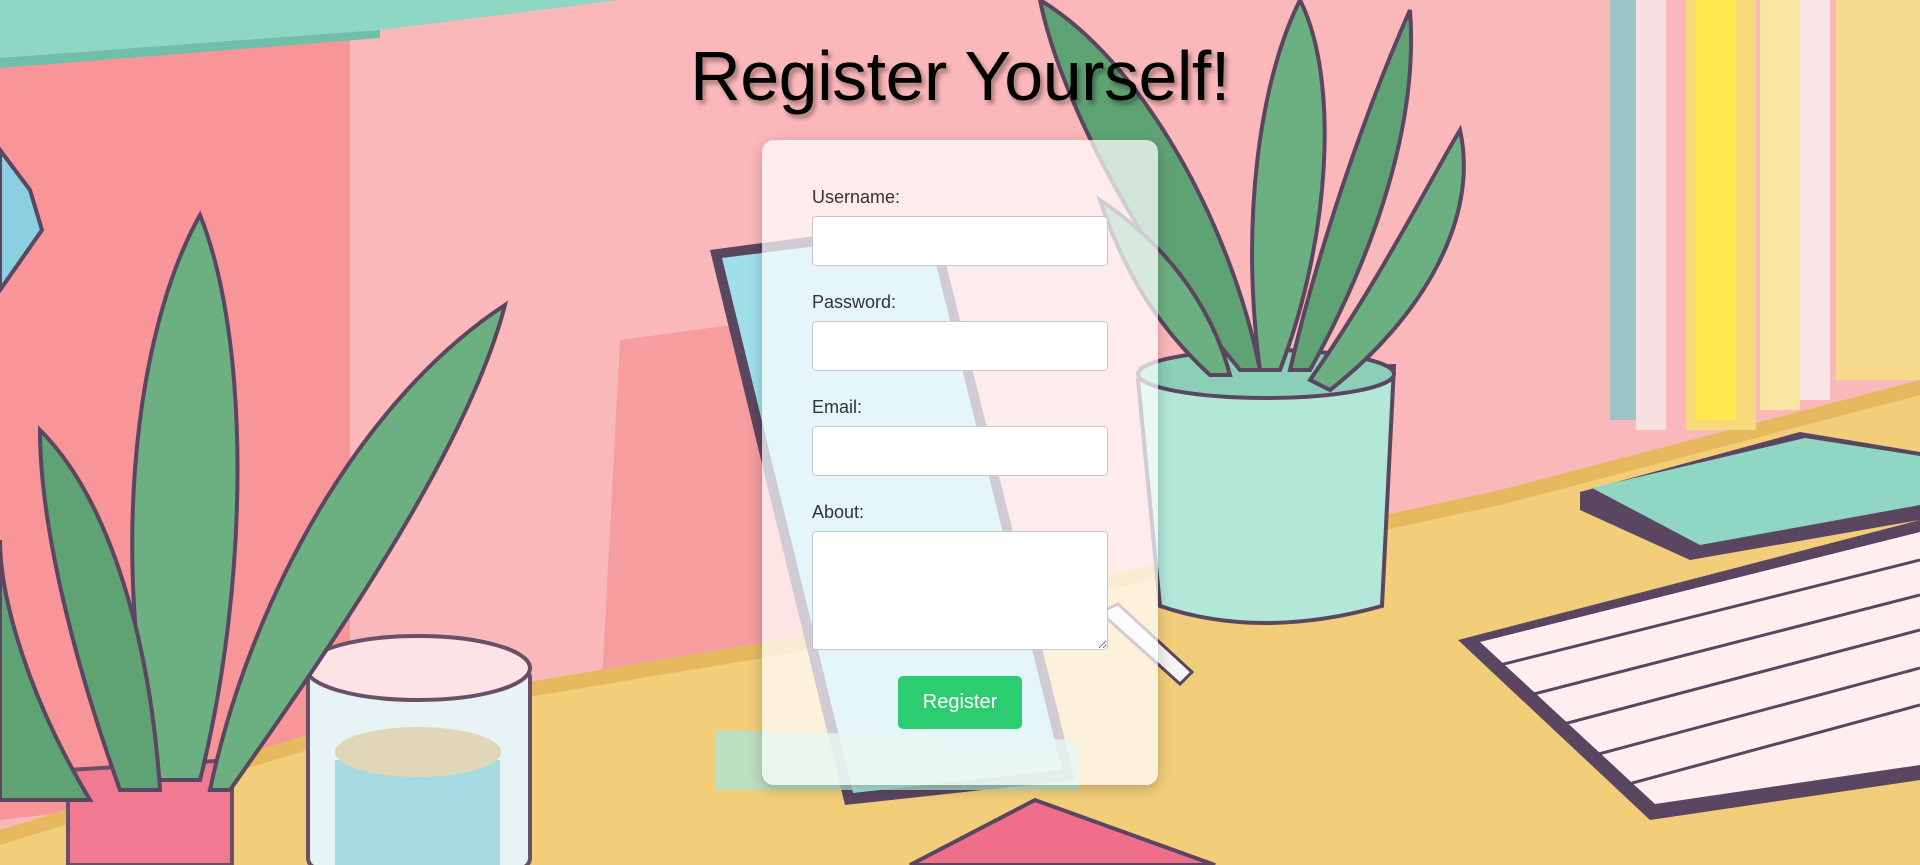 This screenshot has width=1920, height=865. I want to click on register-button: Register, so click(960, 702).